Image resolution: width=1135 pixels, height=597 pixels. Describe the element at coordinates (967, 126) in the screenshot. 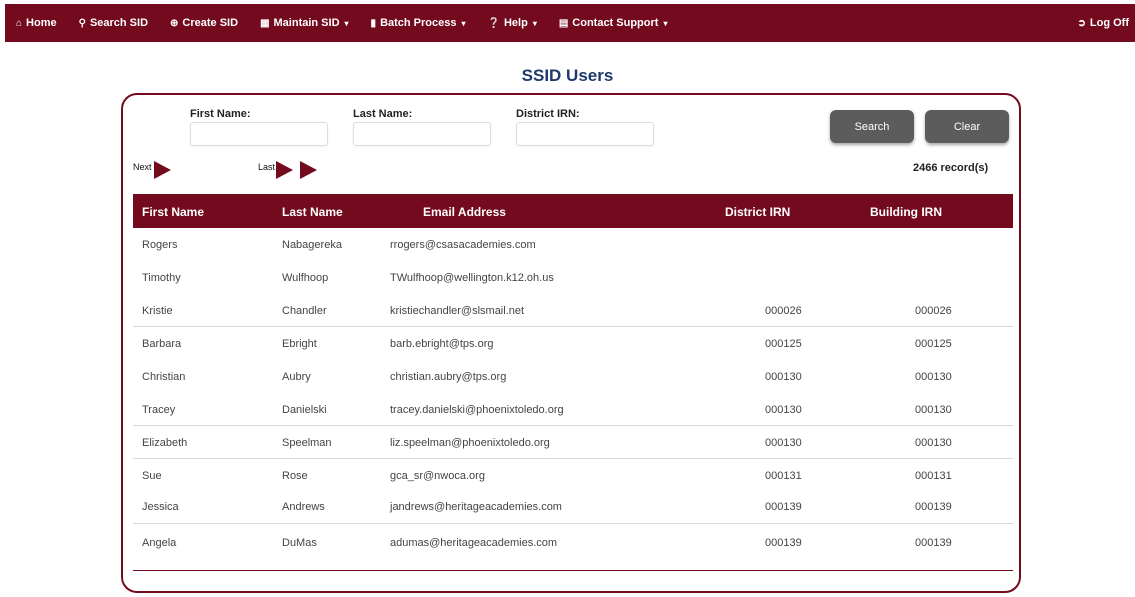

I see `clear-button: Clear` at that location.